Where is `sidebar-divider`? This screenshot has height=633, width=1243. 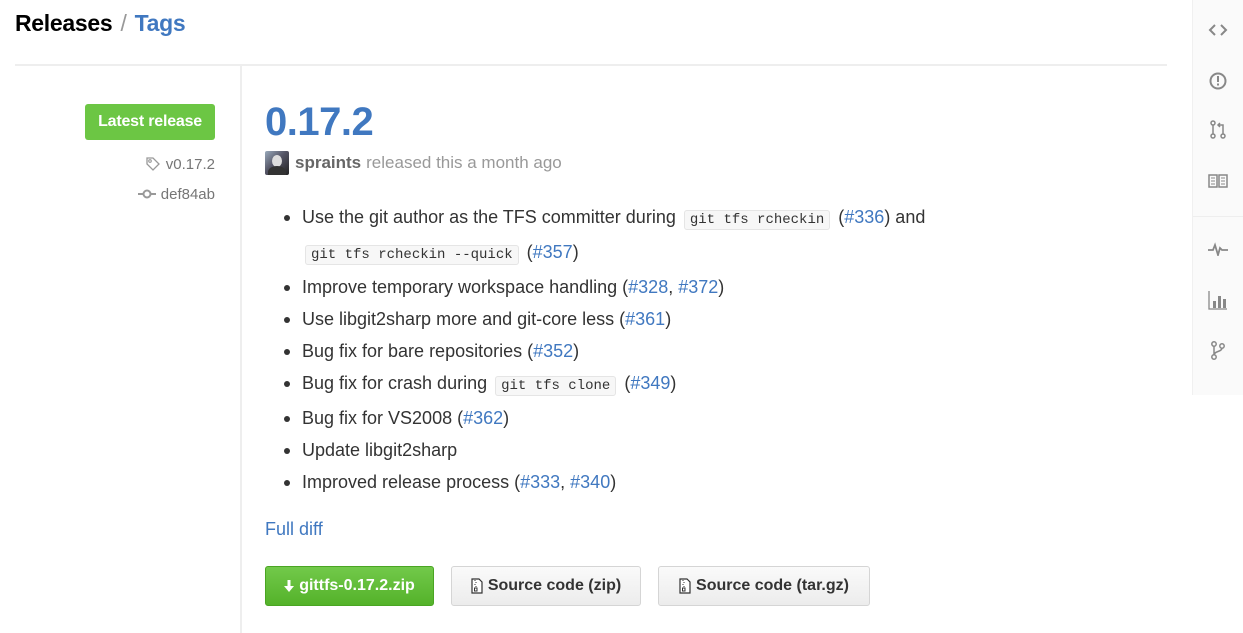 sidebar-divider is located at coordinates (1218, 216).